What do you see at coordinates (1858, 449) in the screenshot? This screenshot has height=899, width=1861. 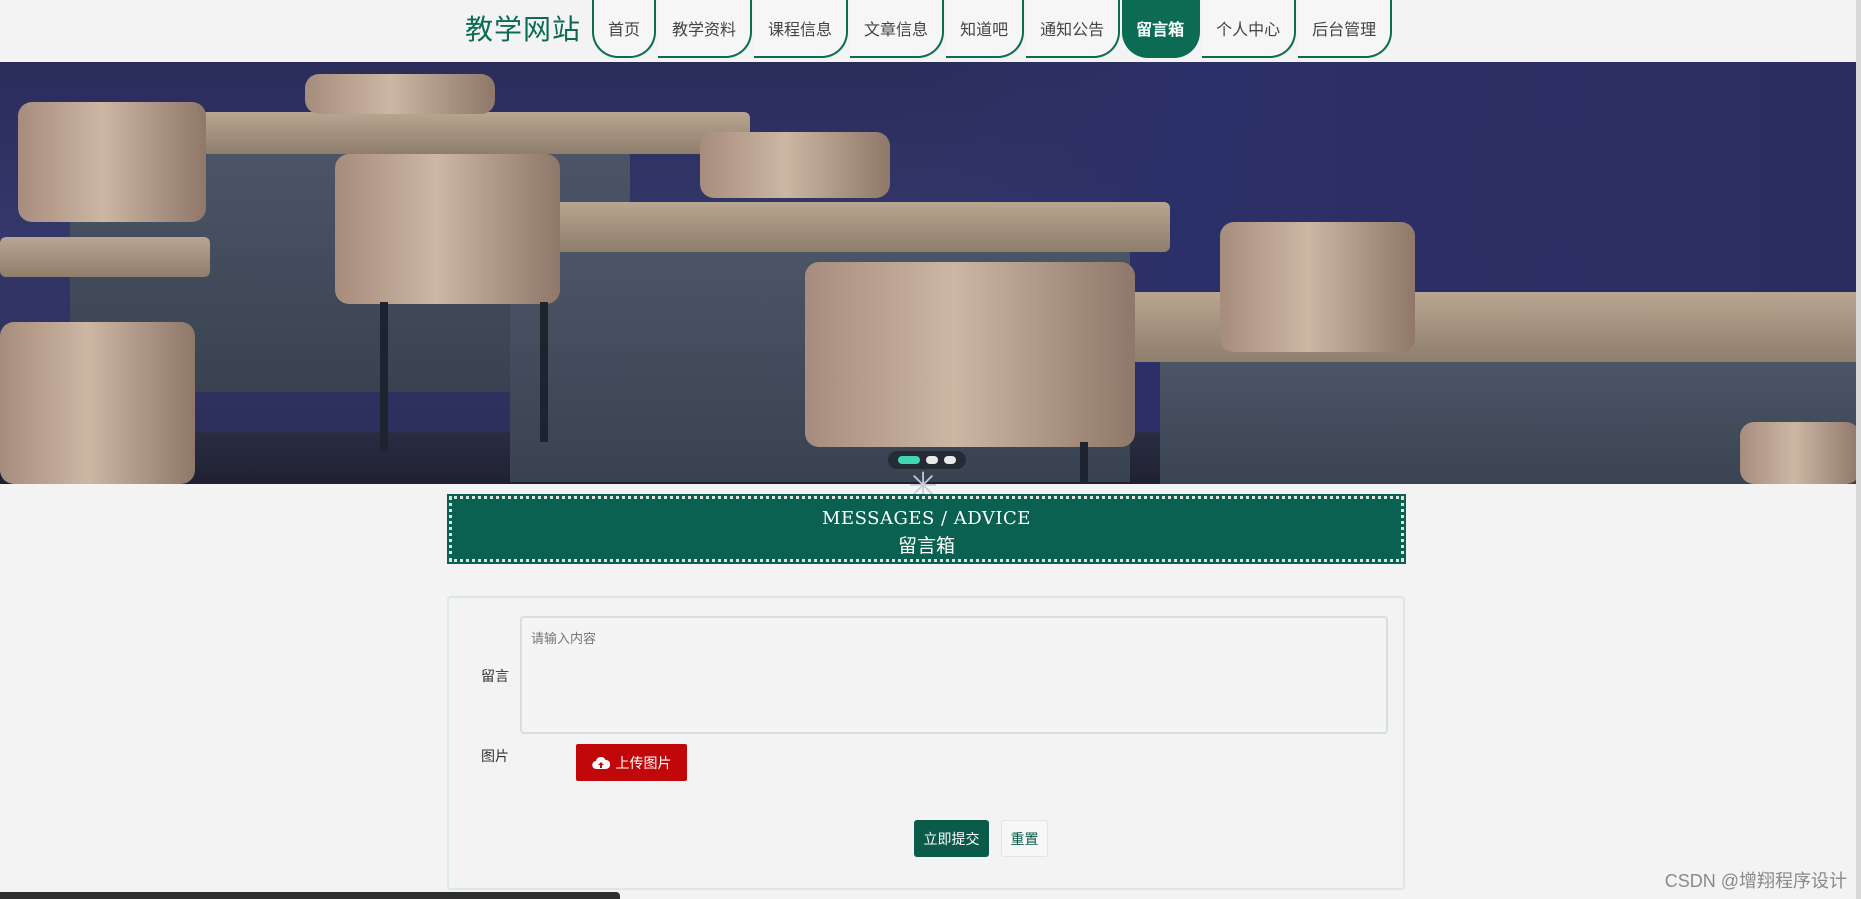 I see `vertical-scrollbar` at bounding box center [1858, 449].